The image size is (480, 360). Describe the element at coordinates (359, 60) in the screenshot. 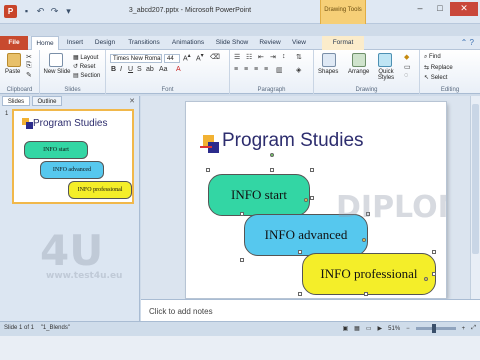

I see `arrange-icon` at that location.